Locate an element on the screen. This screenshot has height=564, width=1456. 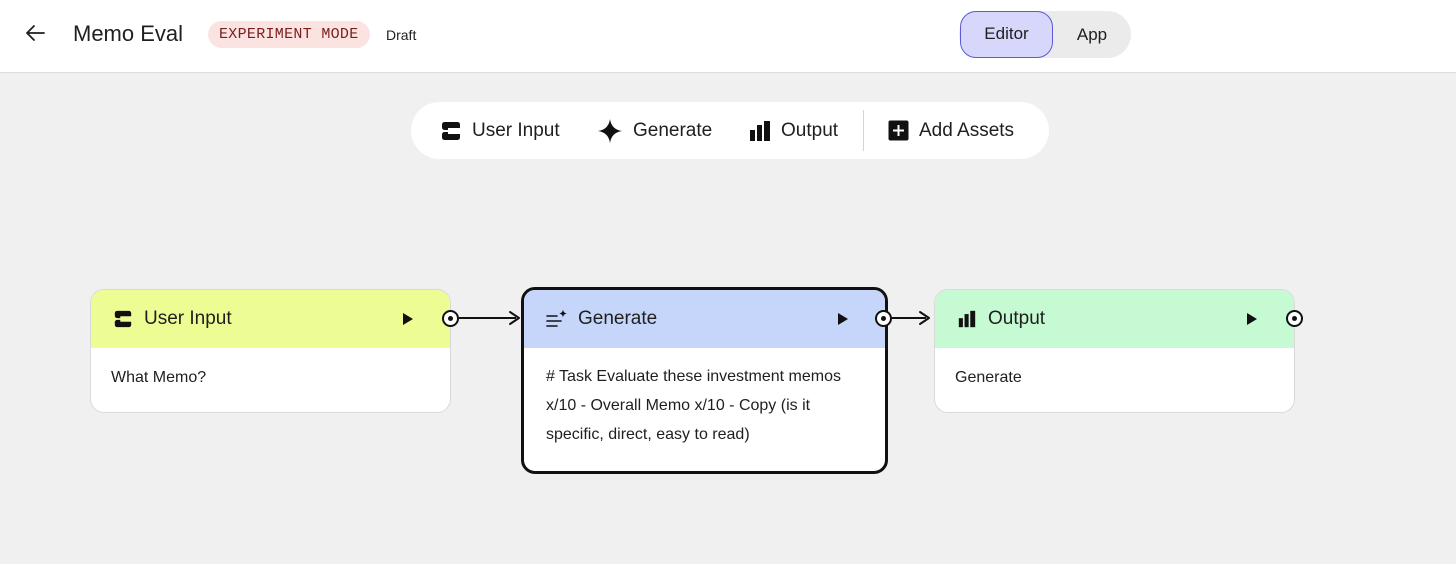
node-title: Generate is located at coordinates (618, 318).